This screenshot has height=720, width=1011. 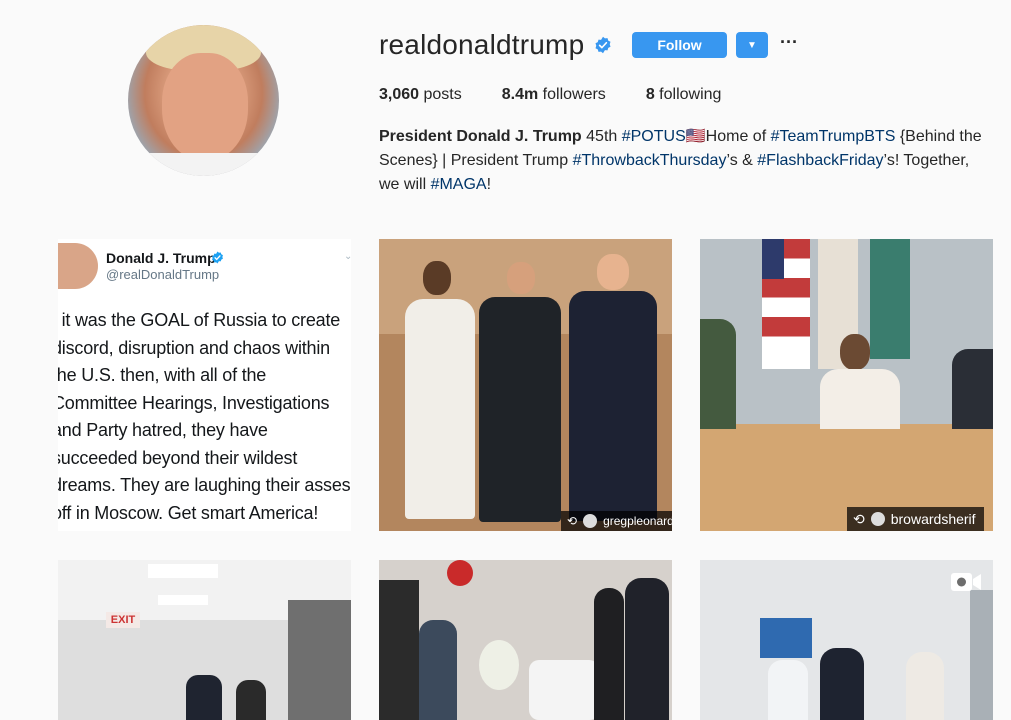 What do you see at coordinates (603, 45) in the screenshot?
I see `verified-badge-icon` at bounding box center [603, 45].